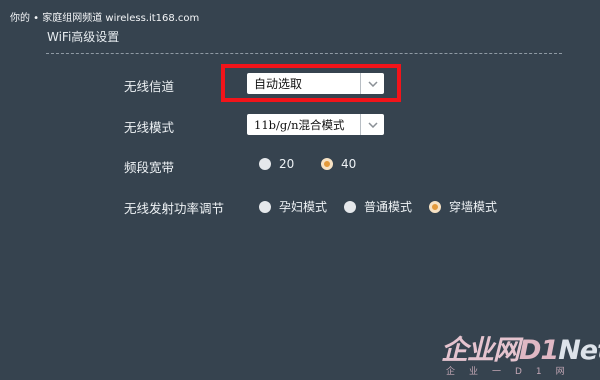 The image size is (600, 380). What do you see at coordinates (149, 86) in the screenshot?
I see `channel-label: 无线信道` at bounding box center [149, 86].